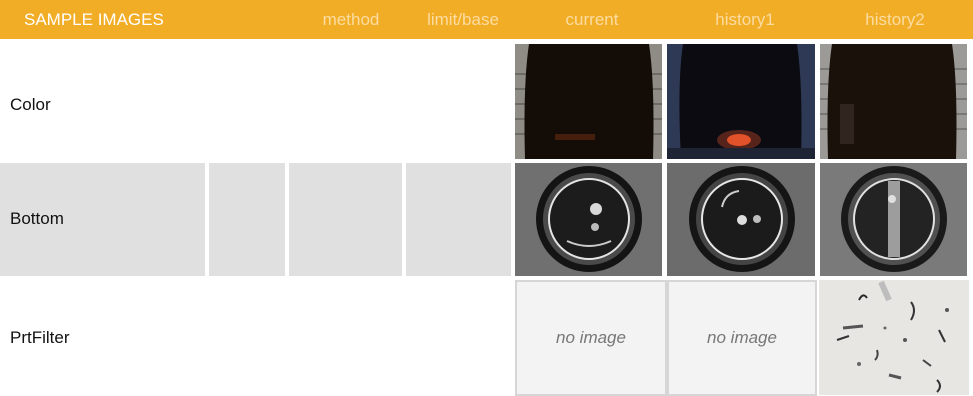  What do you see at coordinates (592, 19) in the screenshot?
I see `column-header-current: current` at bounding box center [592, 19].